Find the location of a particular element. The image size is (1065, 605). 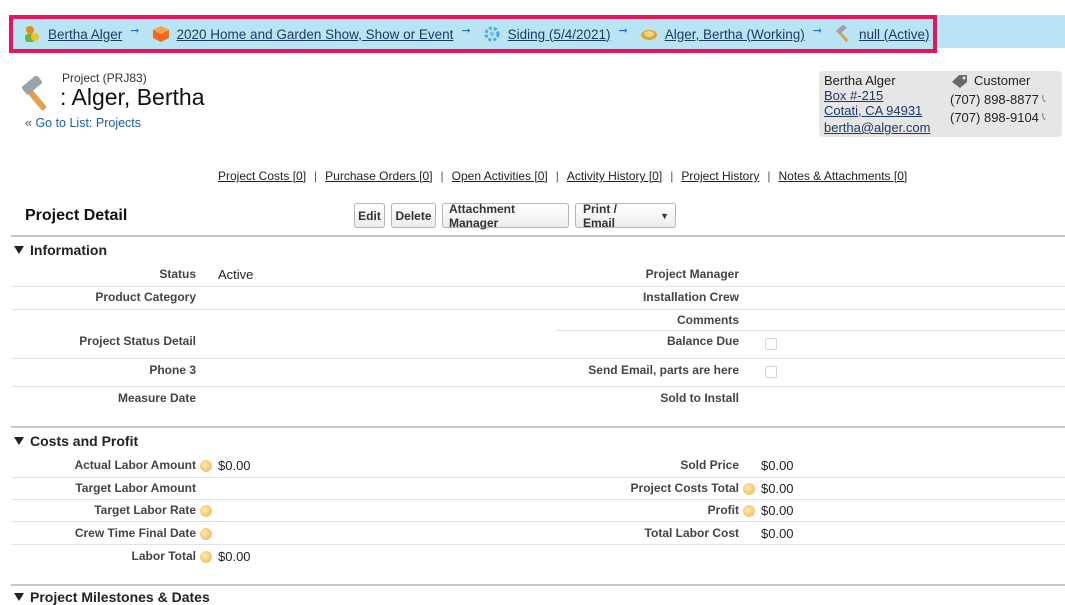

breadcrumb-item-siding: Siding (5/4/2021) ➞ is located at coordinates (561, 34).